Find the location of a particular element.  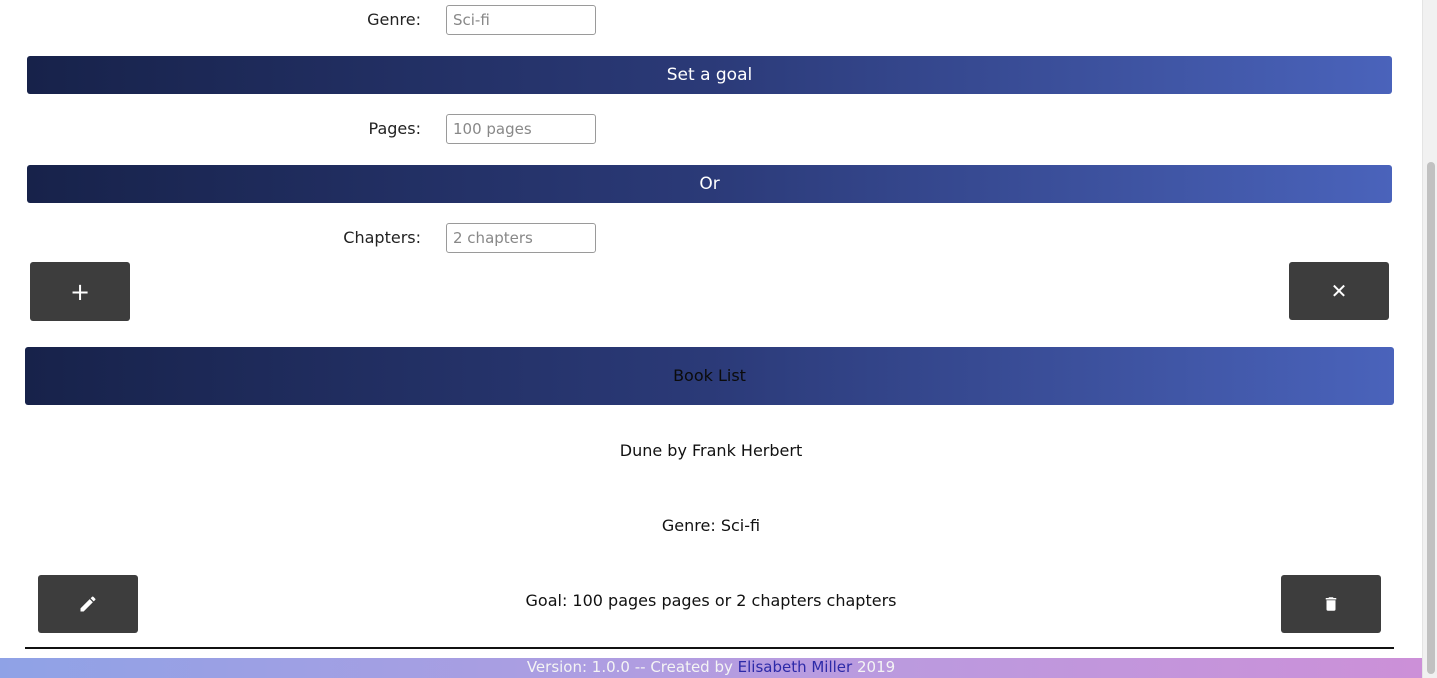

footer-version: Version: 1.0.0 -- Created by is located at coordinates (632, 667).